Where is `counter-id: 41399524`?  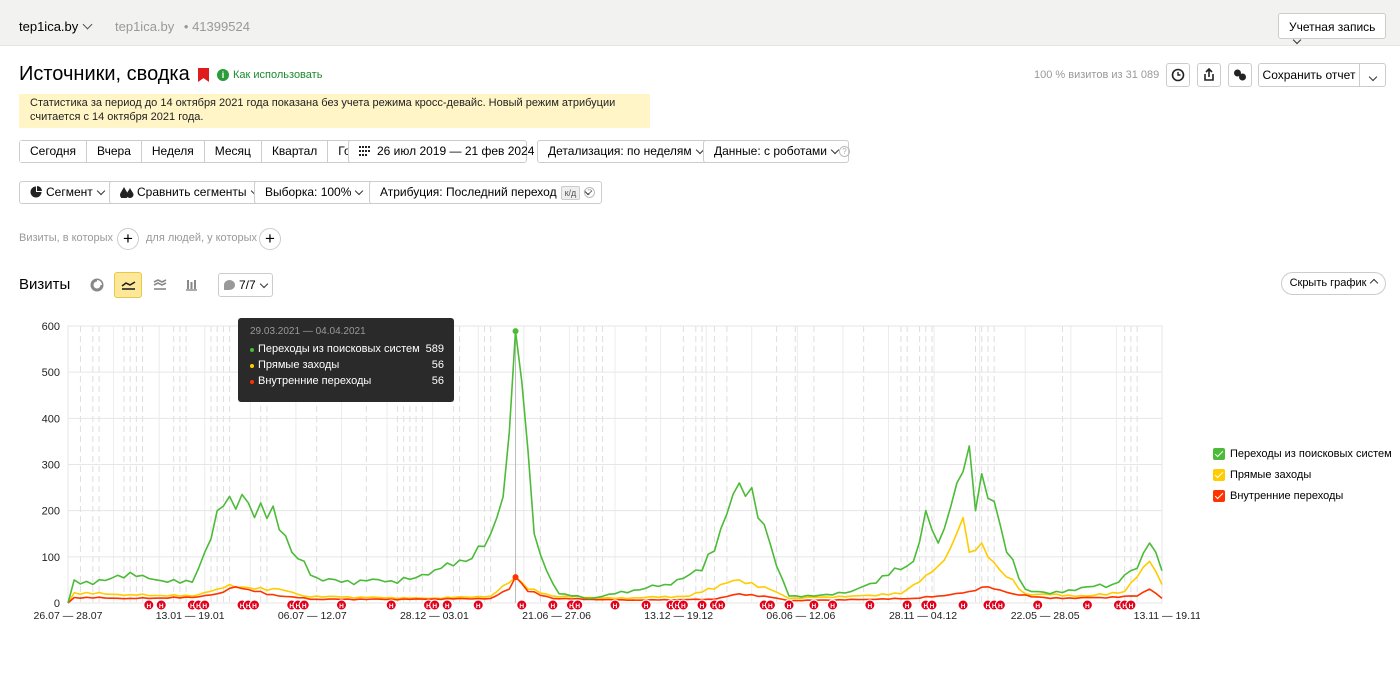 counter-id: 41399524 is located at coordinates (221, 26).